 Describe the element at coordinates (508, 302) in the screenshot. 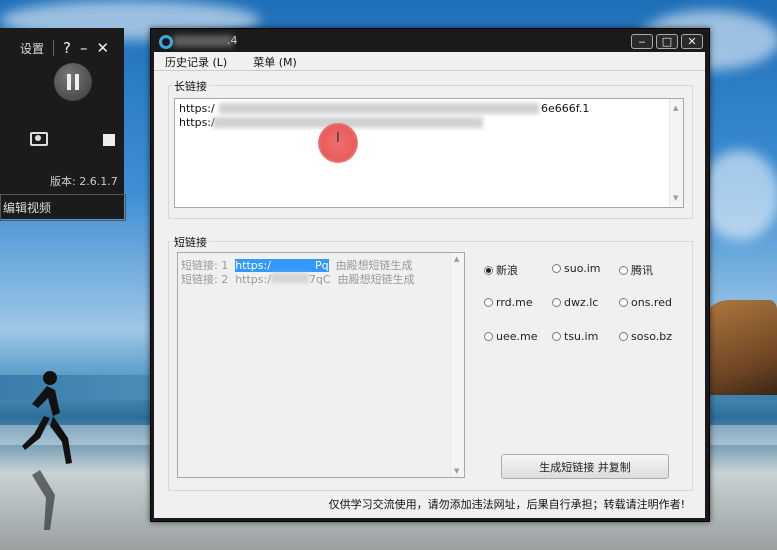

I see `radio-rrd-me: rrd.me` at that location.